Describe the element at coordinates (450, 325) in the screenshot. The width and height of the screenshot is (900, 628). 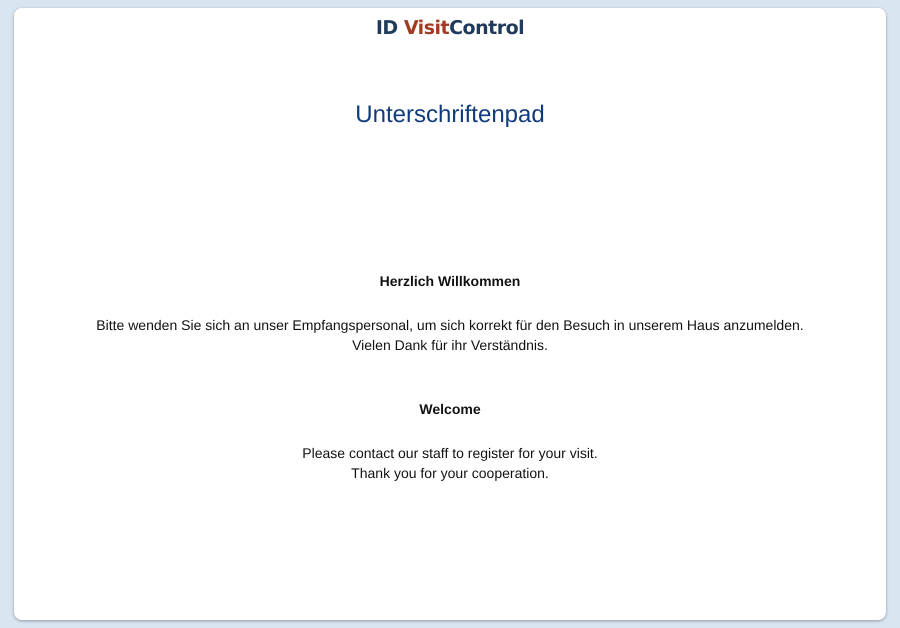
I see `message-text: Bitte wenden Sie sich an unser Empfangspersonal, um sich korrekt für den Besuch in unserem Haus anzumelden.` at that location.